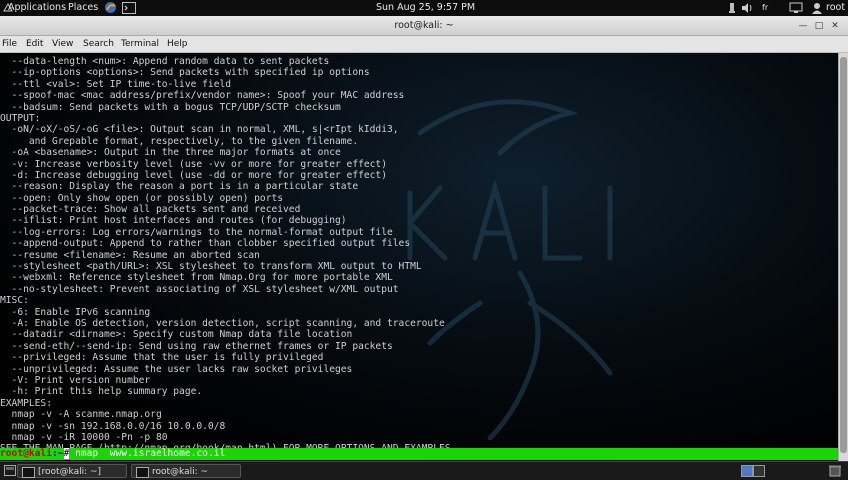  I want to click on minimize-icon: —, so click(803, 26).